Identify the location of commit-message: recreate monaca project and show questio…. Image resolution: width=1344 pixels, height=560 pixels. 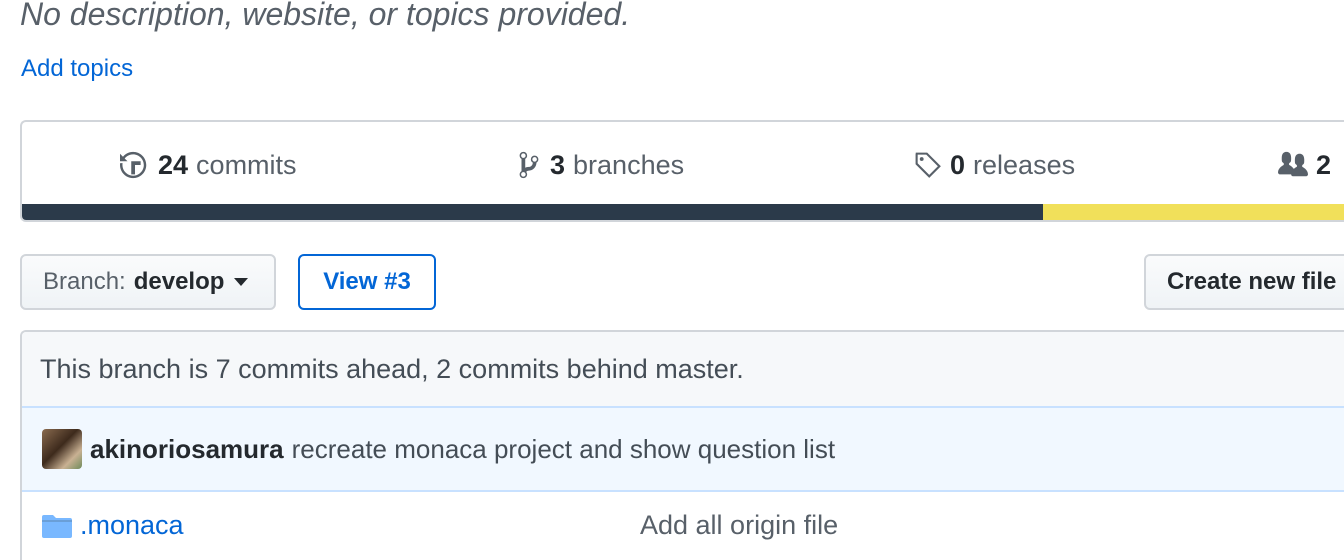
(563, 449).